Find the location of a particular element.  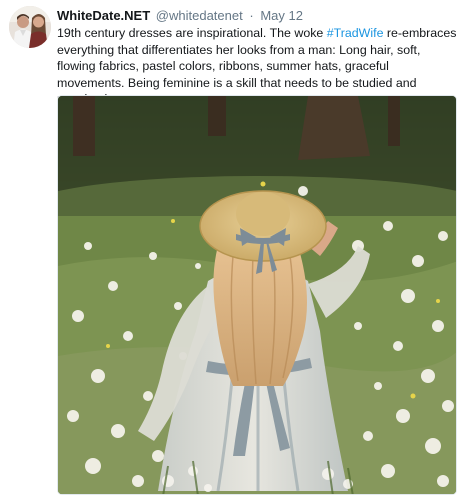

tweet-header: WhiteDate.NET @whitedatenet · May 12 is located at coordinates (180, 16).